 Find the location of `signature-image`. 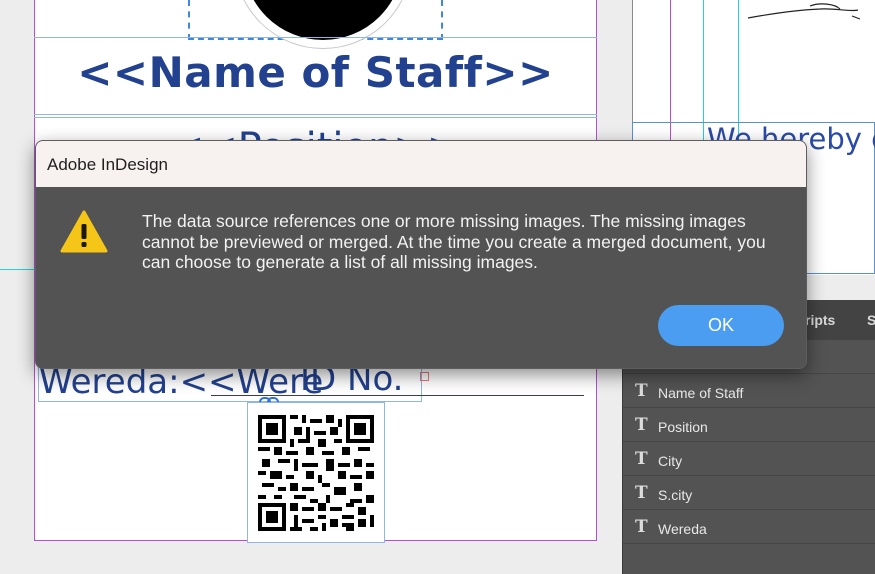

signature-image is located at coordinates (804, 11).